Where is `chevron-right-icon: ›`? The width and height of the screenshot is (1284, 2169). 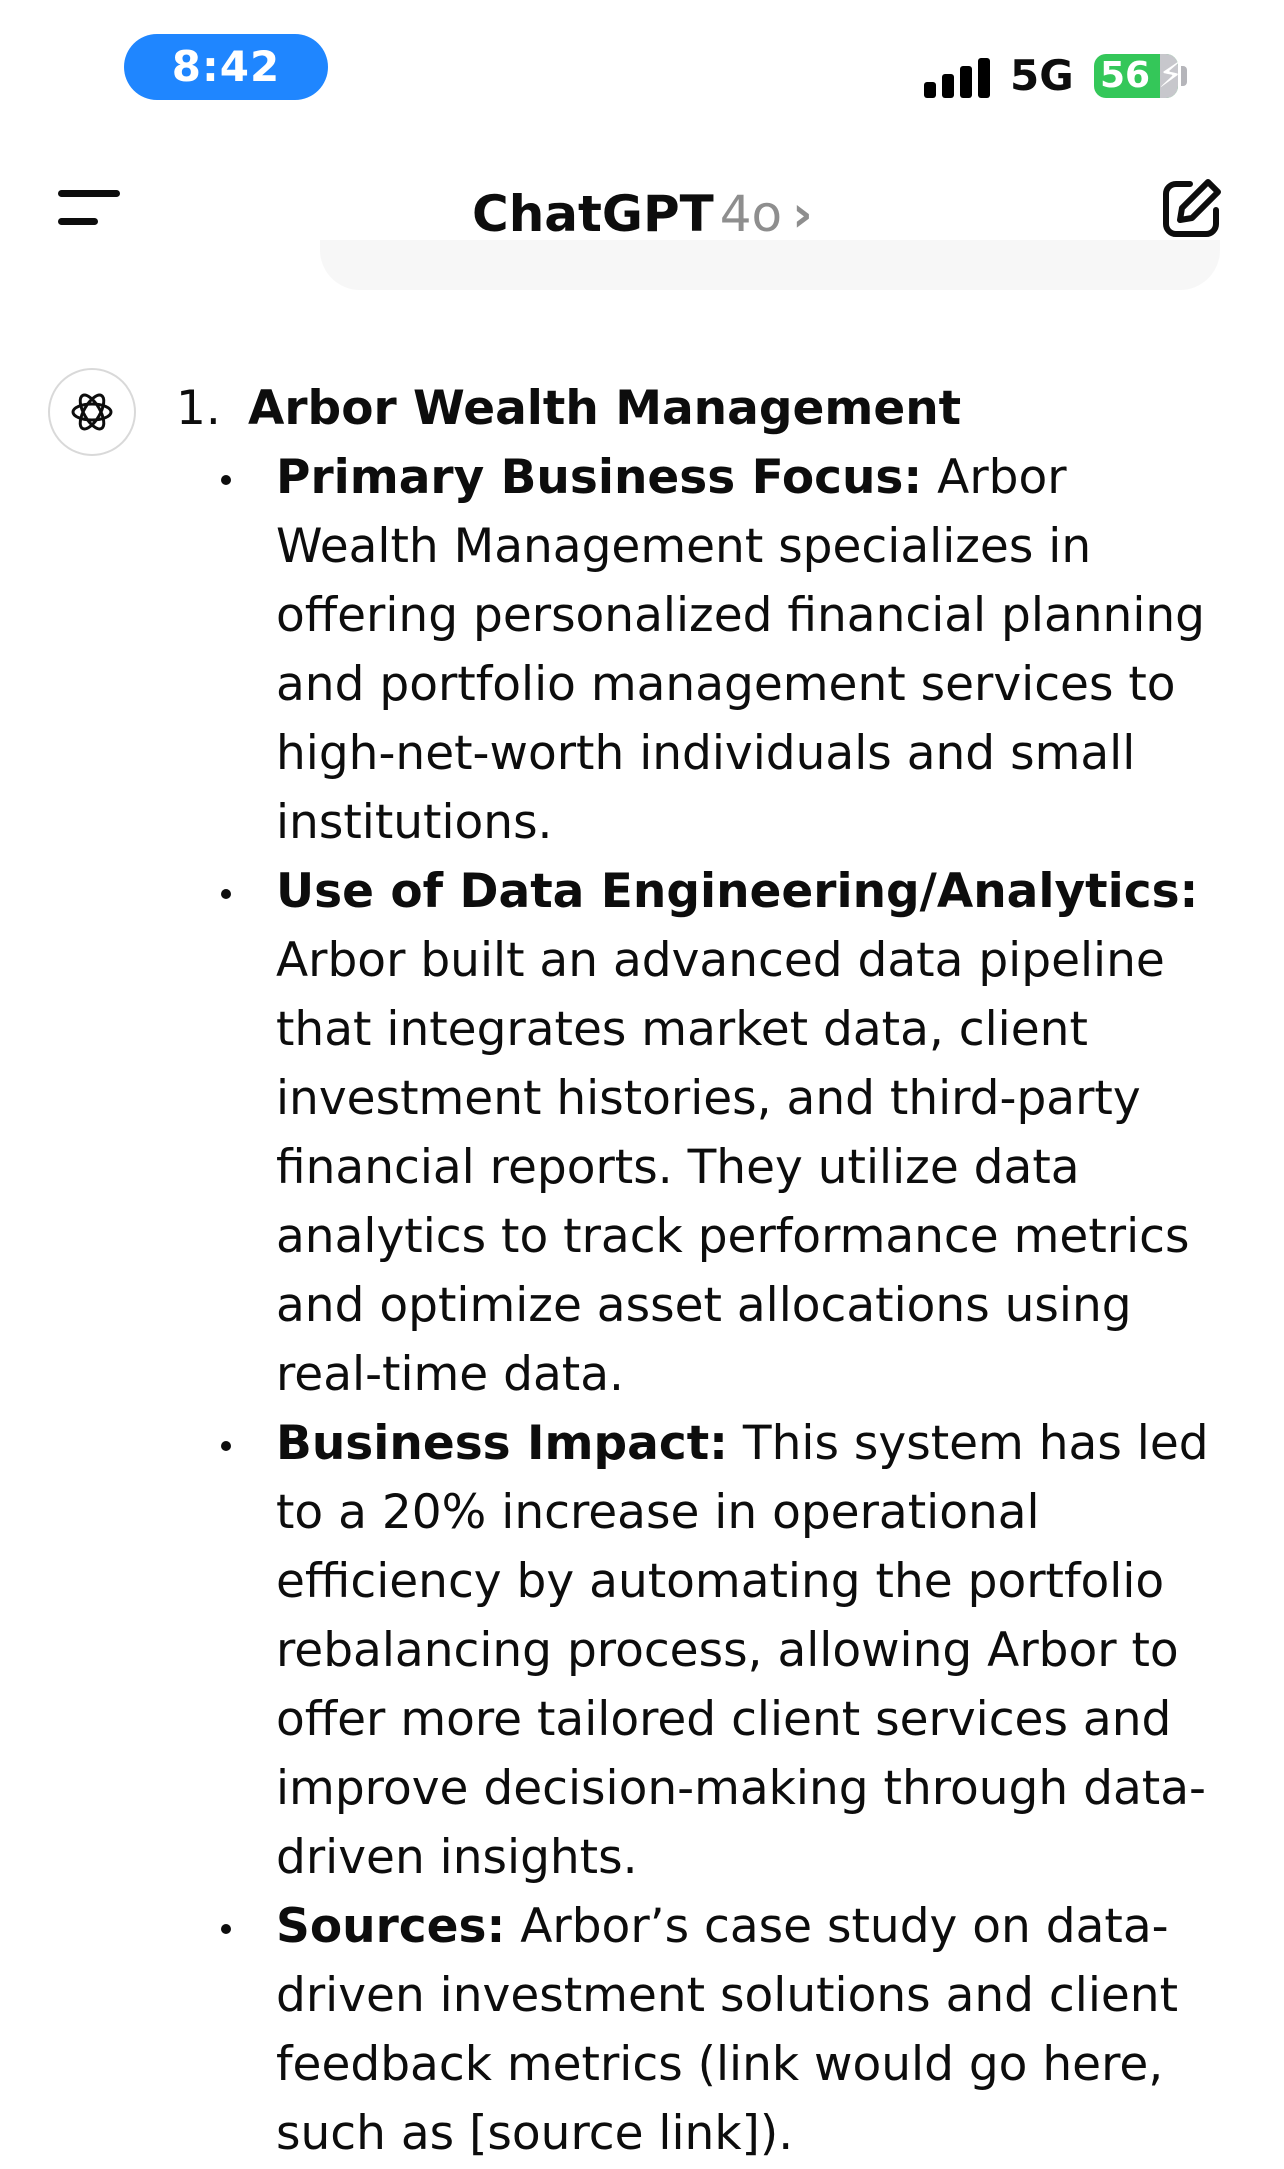 chevron-right-icon: › is located at coordinates (802, 214).